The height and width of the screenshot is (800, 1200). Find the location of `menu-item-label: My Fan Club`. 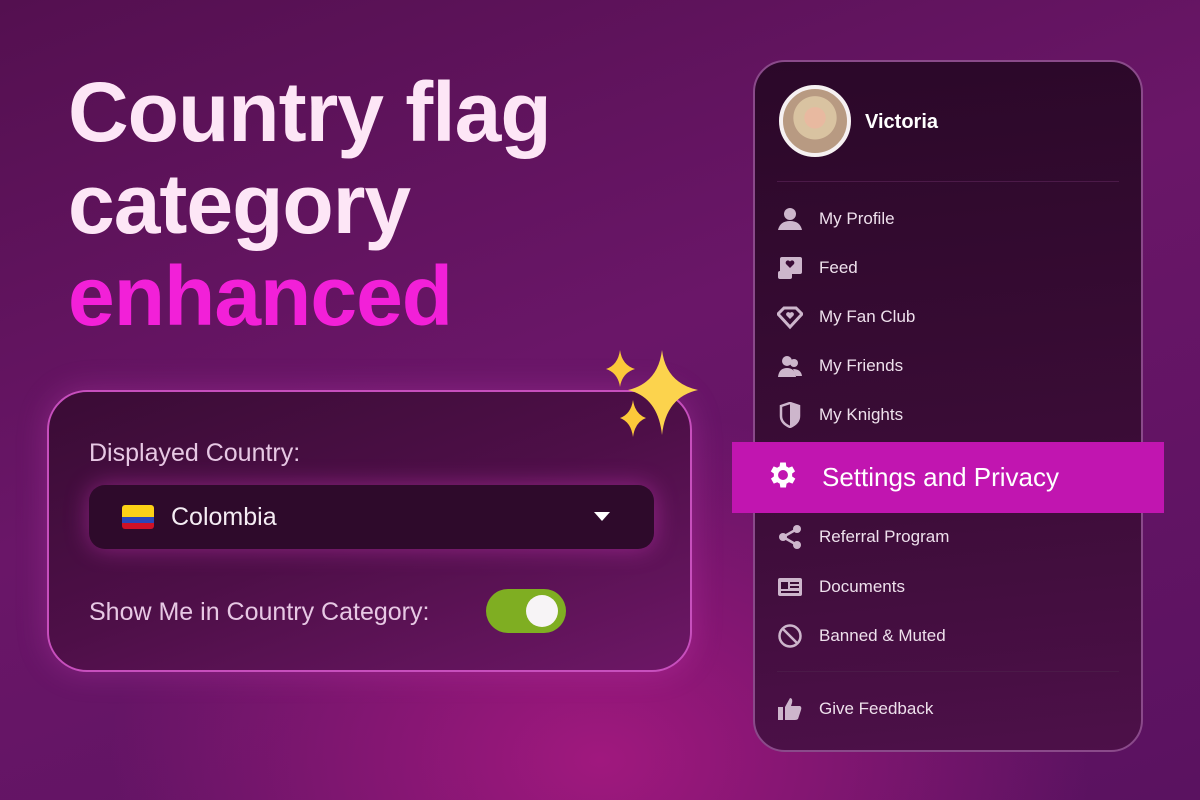

menu-item-label: My Fan Club is located at coordinates (867, 316).